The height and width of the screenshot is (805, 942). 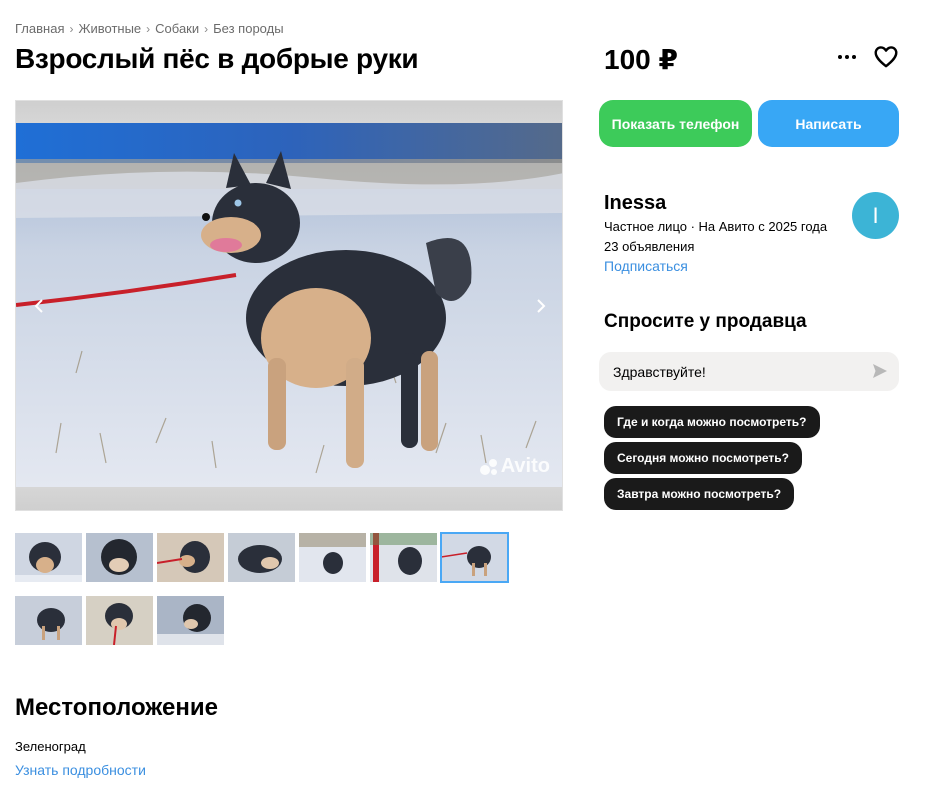 I want to click on seller-info: Частное лицо · На Авито с 2025 года, so click(x=716, y=226).